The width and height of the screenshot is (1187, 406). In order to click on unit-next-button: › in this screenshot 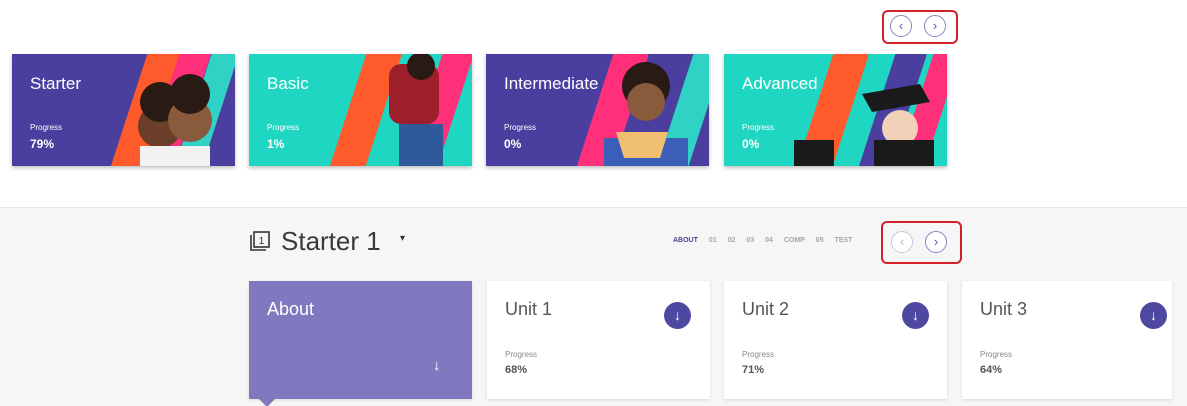, I will do `click(936, 242)`.